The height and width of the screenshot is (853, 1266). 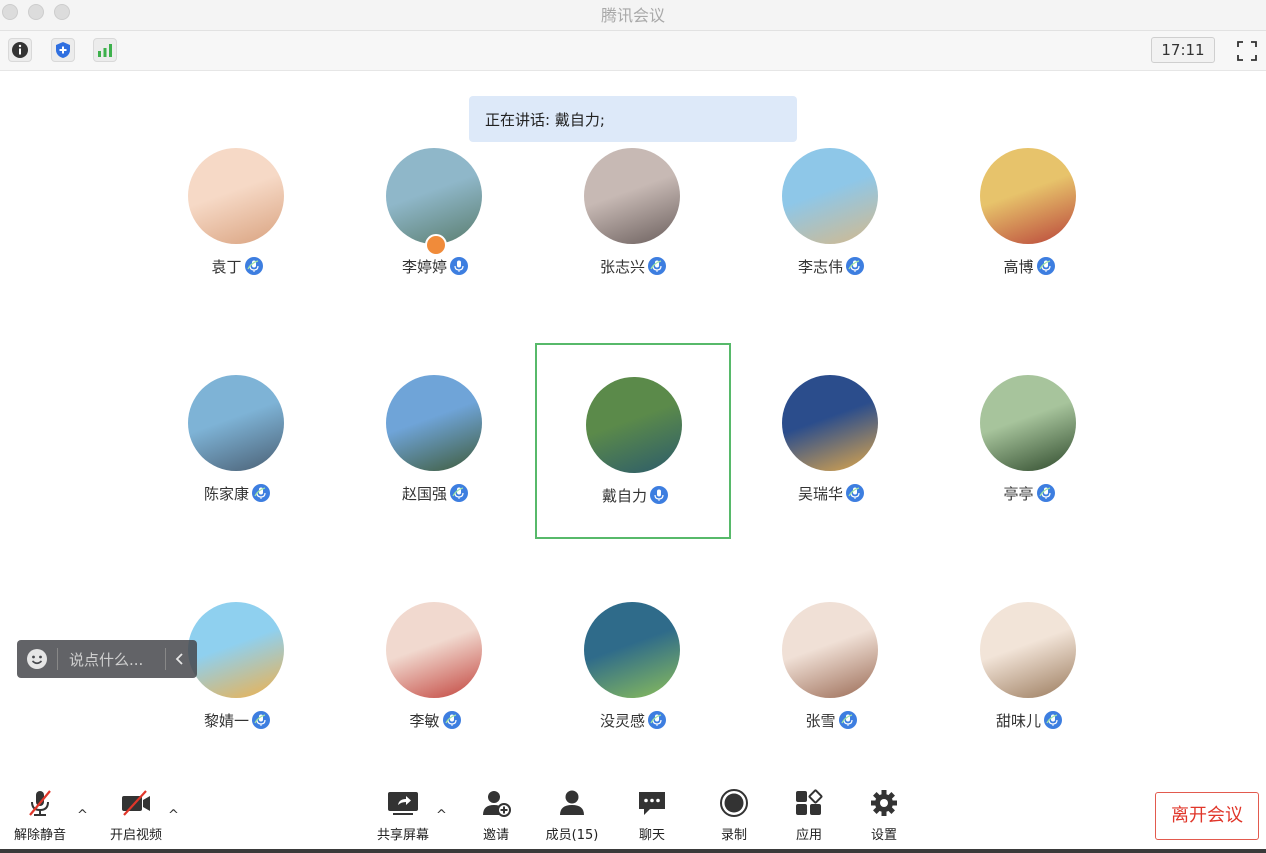 What do you see at coordinates (1247, 51) in the screenshot?
I see `fullscreen-icon` at bounding box center [1247, 51].